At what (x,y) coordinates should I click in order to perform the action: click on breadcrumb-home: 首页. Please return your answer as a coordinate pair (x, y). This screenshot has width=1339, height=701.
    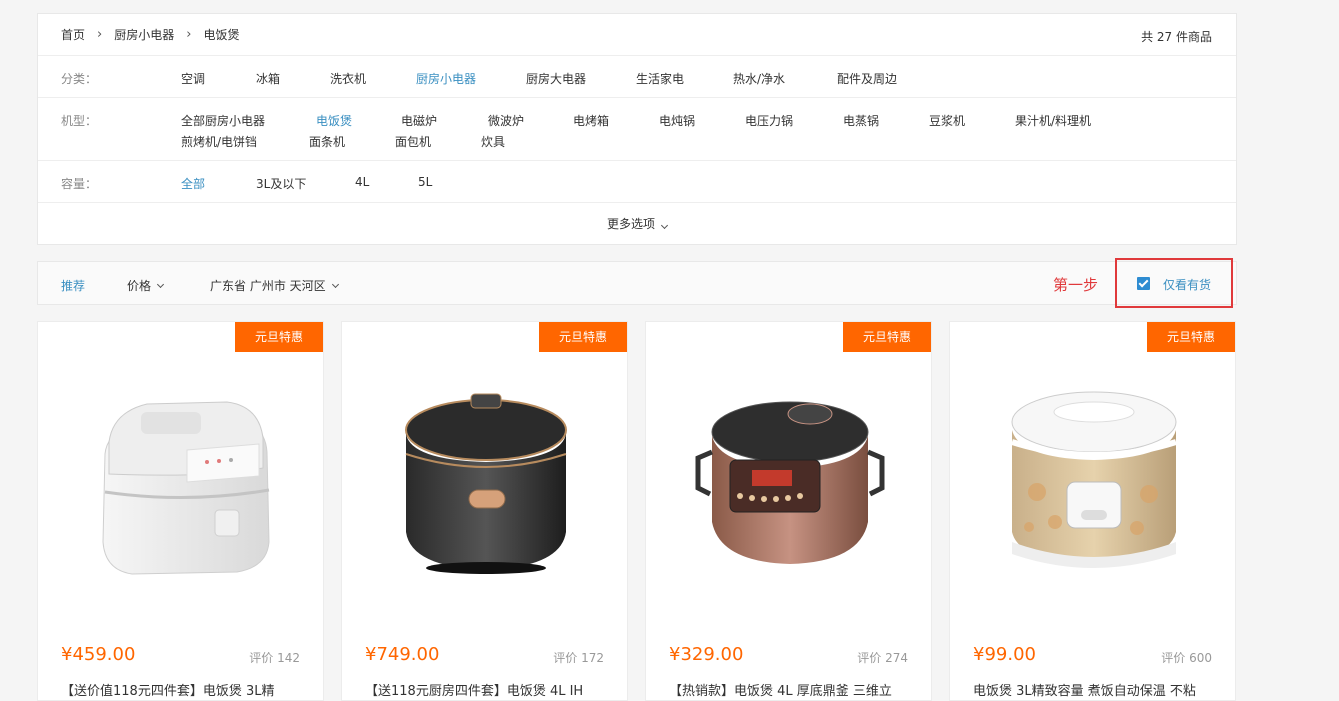
    Looking at the image, I should click on (73, 34).